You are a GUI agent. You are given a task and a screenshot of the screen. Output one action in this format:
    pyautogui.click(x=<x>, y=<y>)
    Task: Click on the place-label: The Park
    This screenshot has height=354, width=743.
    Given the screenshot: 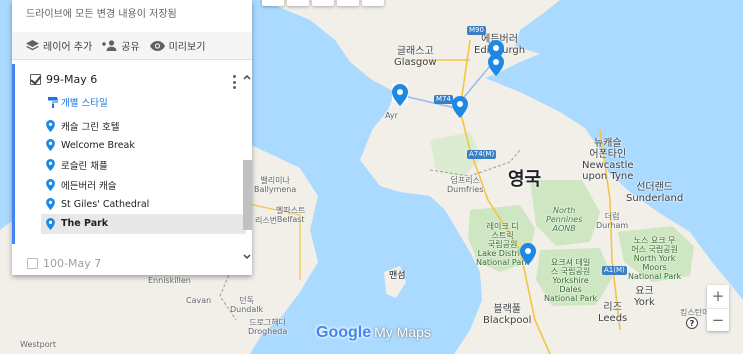 What is the action you would take?
    pyautogui.click(x=85, y=224)
    